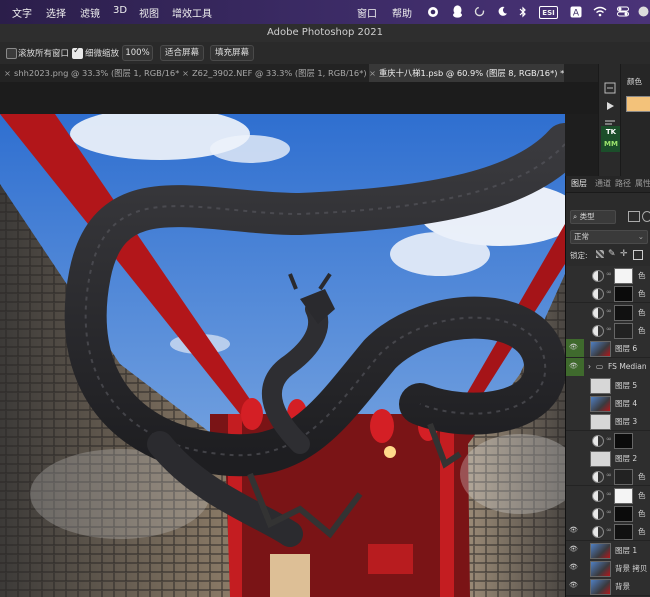  I want to click on layer-row: 👁 背景, so click(608, 587).